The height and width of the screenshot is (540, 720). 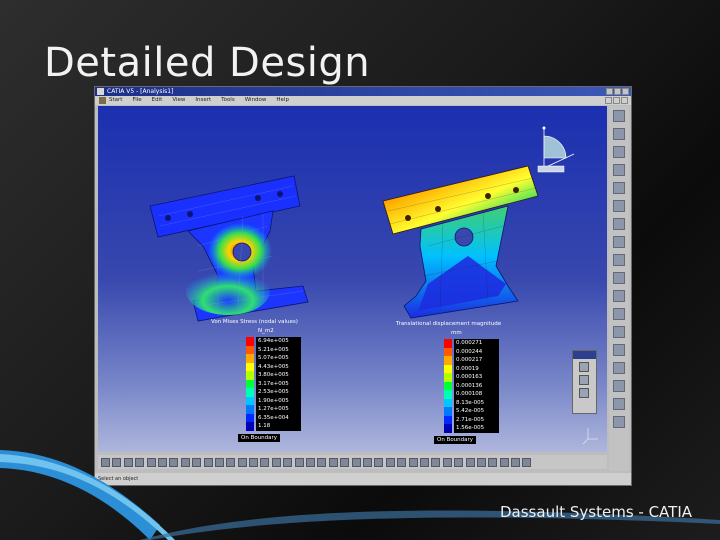 I want to click on legend-value: 1.90e+005, so click(x=278, y=400).